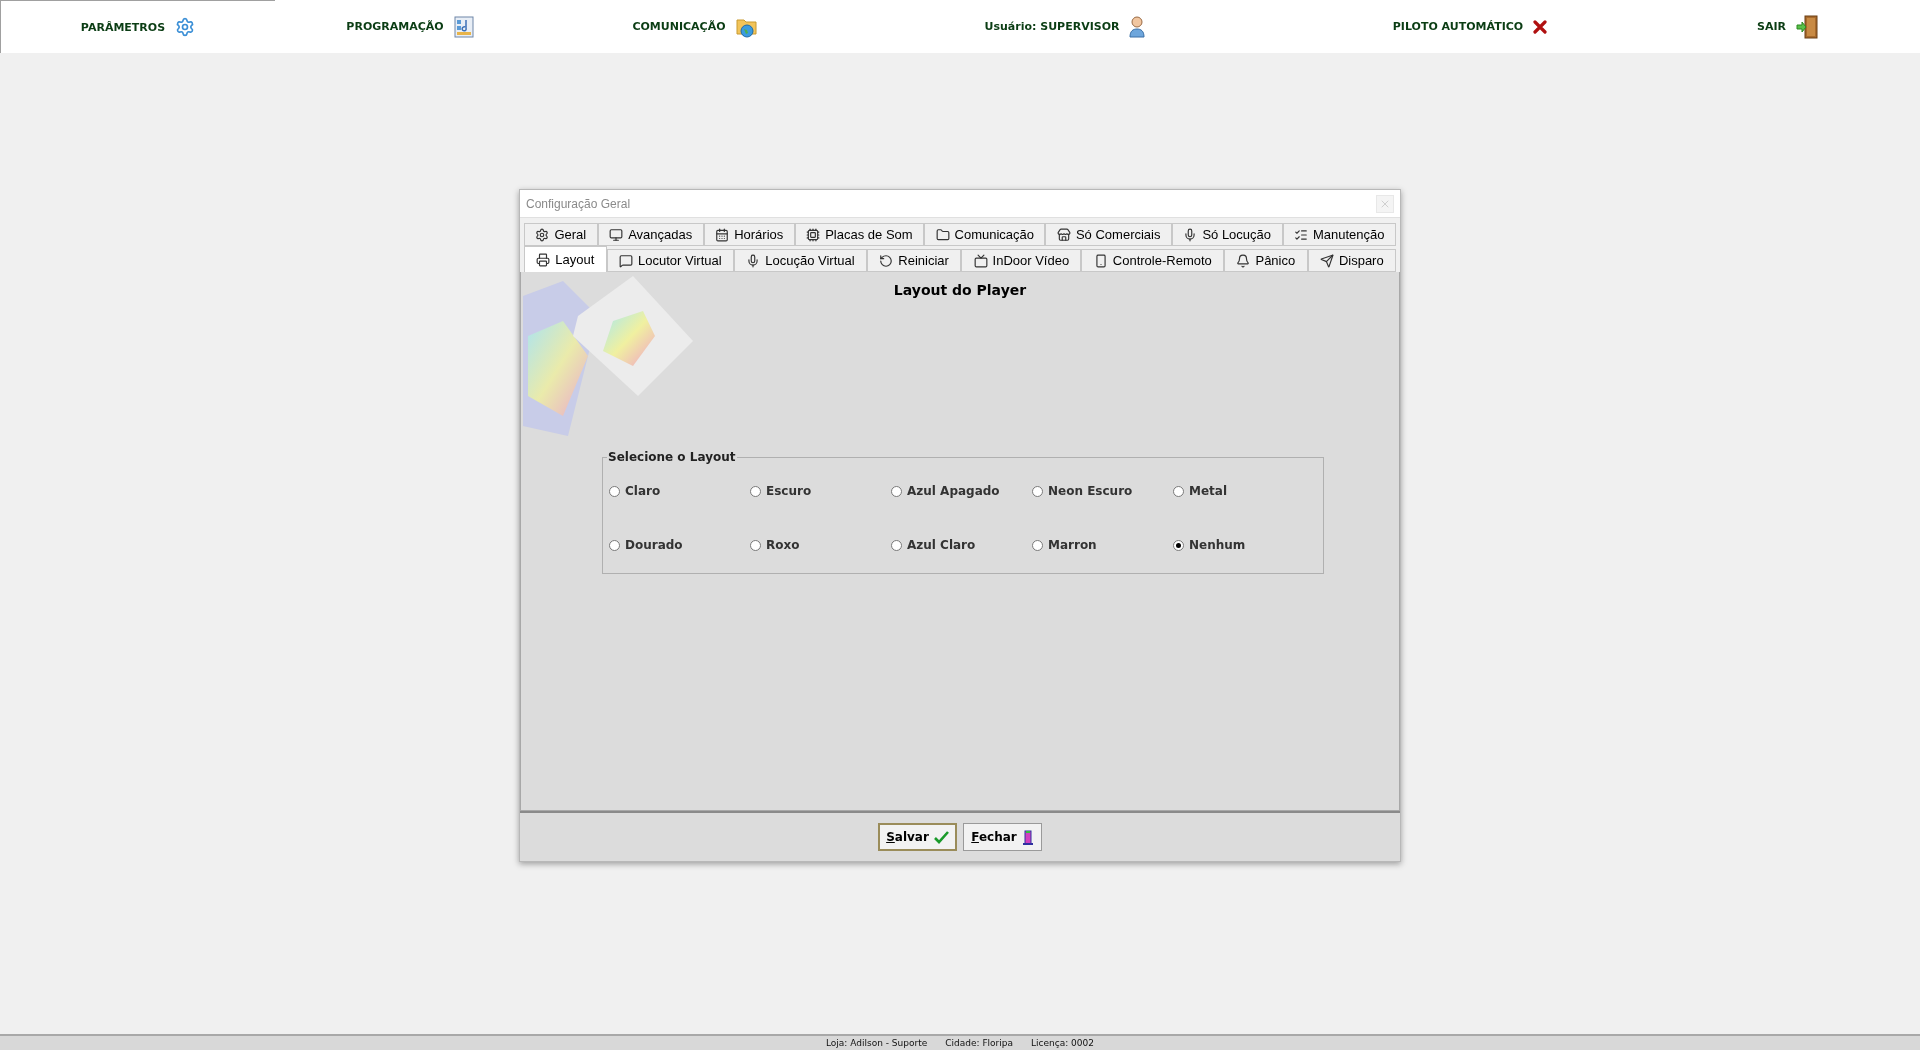  I want to click on status-text: Loja: Adilson - Suporte, so click(877, 1043).